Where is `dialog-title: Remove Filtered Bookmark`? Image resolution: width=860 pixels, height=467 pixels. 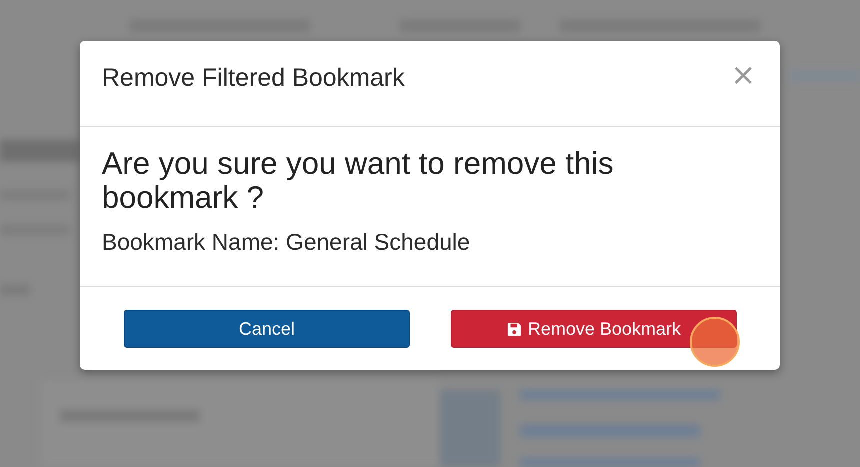 dialog-title: Remove Filtered Bookmark is located at coordinates (253, 78).